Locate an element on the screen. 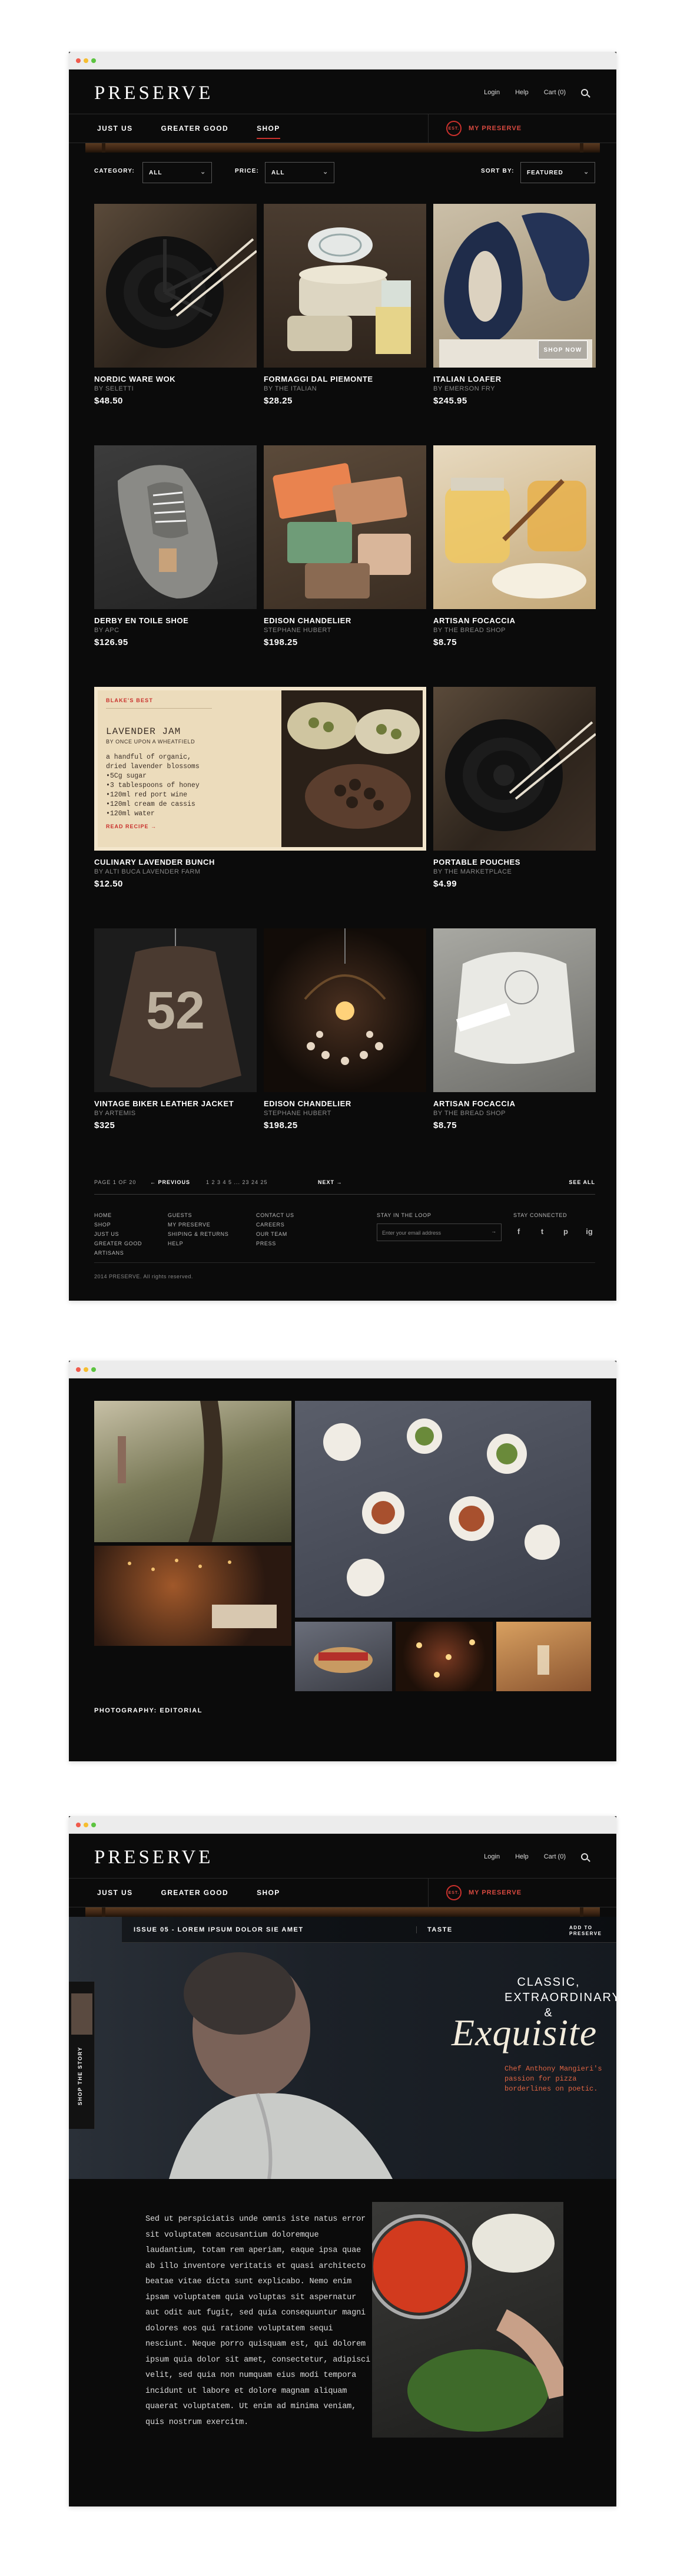 The width and height of the screenshot is (687, 2576). footer-link: MY PRESERVE is located at coordinates (198, 1224).